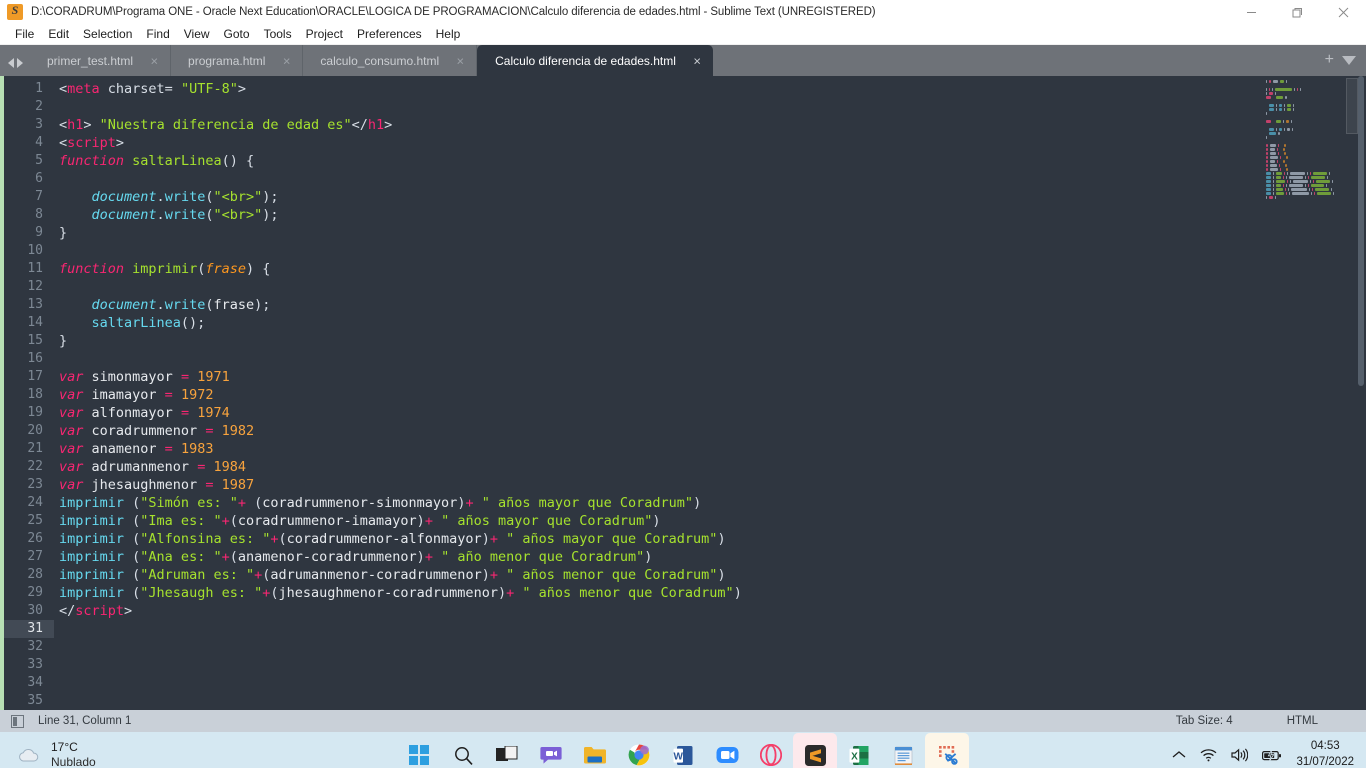 This screenshot has height=768, width=1366. I want to click on code-line: function saltarLinea() {, so click(712, 161).